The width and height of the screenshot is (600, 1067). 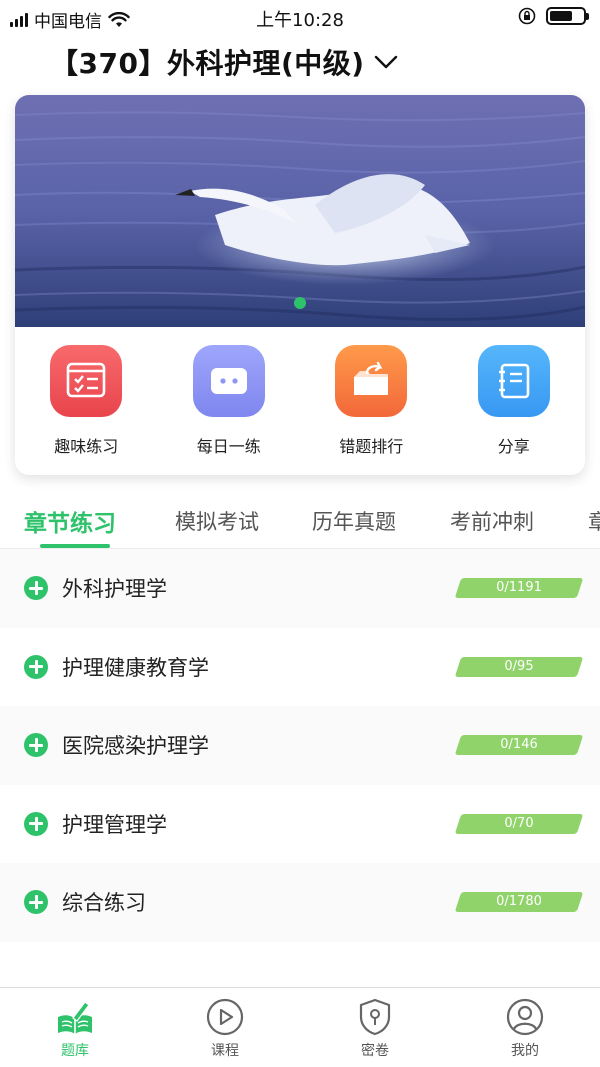 I want to click on quick-action-label: 分享, so click(x=513, y=446).